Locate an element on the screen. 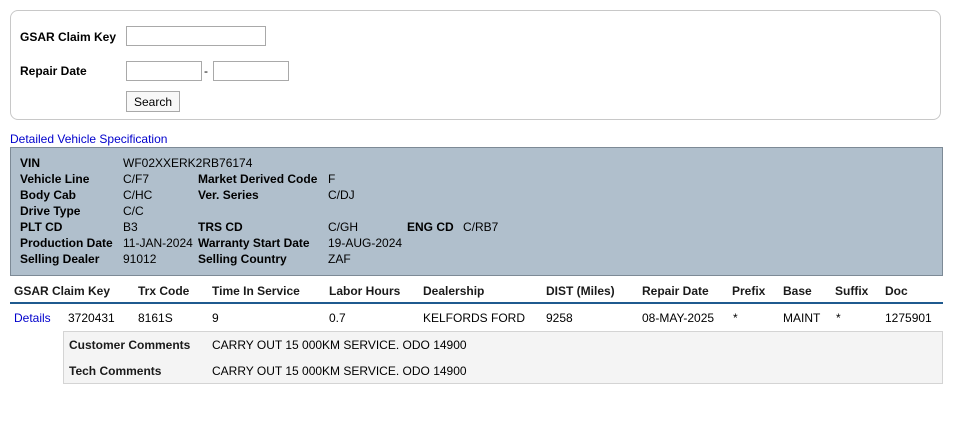 The height and width of the screenshot is (429, 960). column-header-trx-code: Trx Code is located at coordinates (164, 291).